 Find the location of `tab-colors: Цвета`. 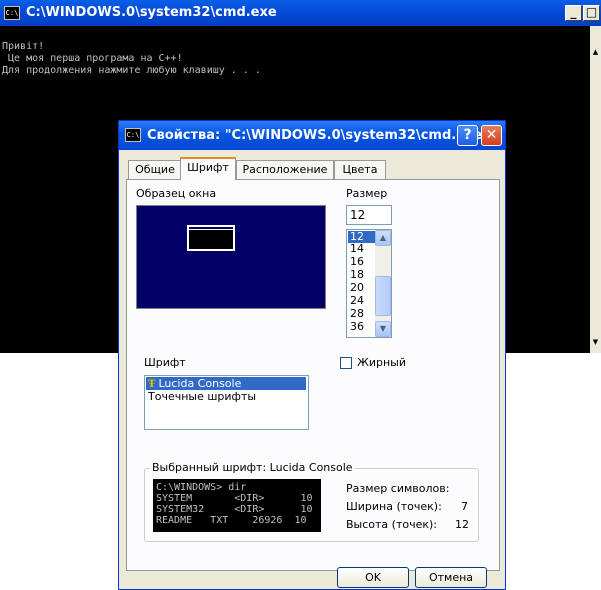

tab-colors: Цвета is located at coordinates (360, 169).